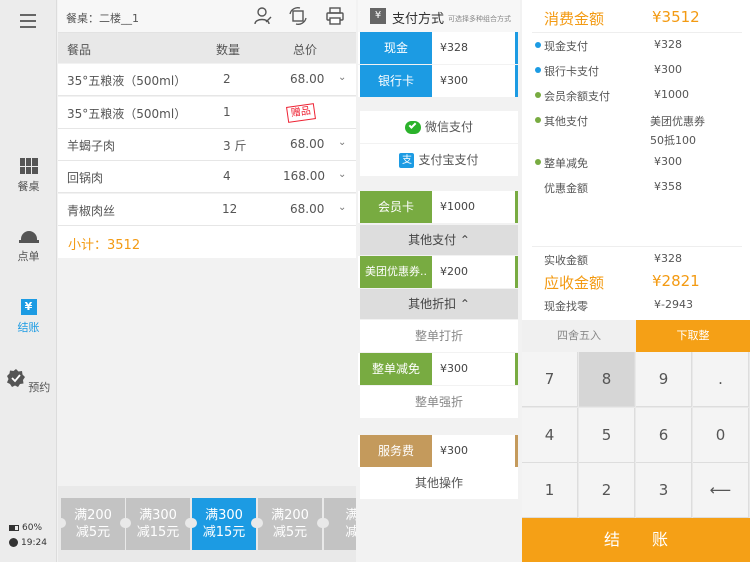 The width and height of the screenshot is (750, 562). Describe the element at coordinates (337, 524) in the screenshot. I see `coupon-card: 满3 减1` at that location.